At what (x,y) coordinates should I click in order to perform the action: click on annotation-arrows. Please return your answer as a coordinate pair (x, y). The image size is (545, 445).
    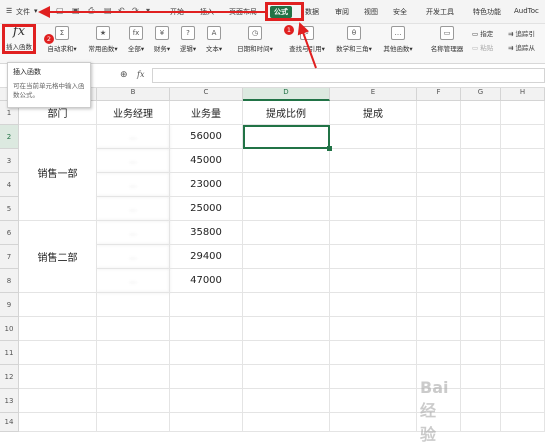
    Looking at the image, I should click on (177, 37).